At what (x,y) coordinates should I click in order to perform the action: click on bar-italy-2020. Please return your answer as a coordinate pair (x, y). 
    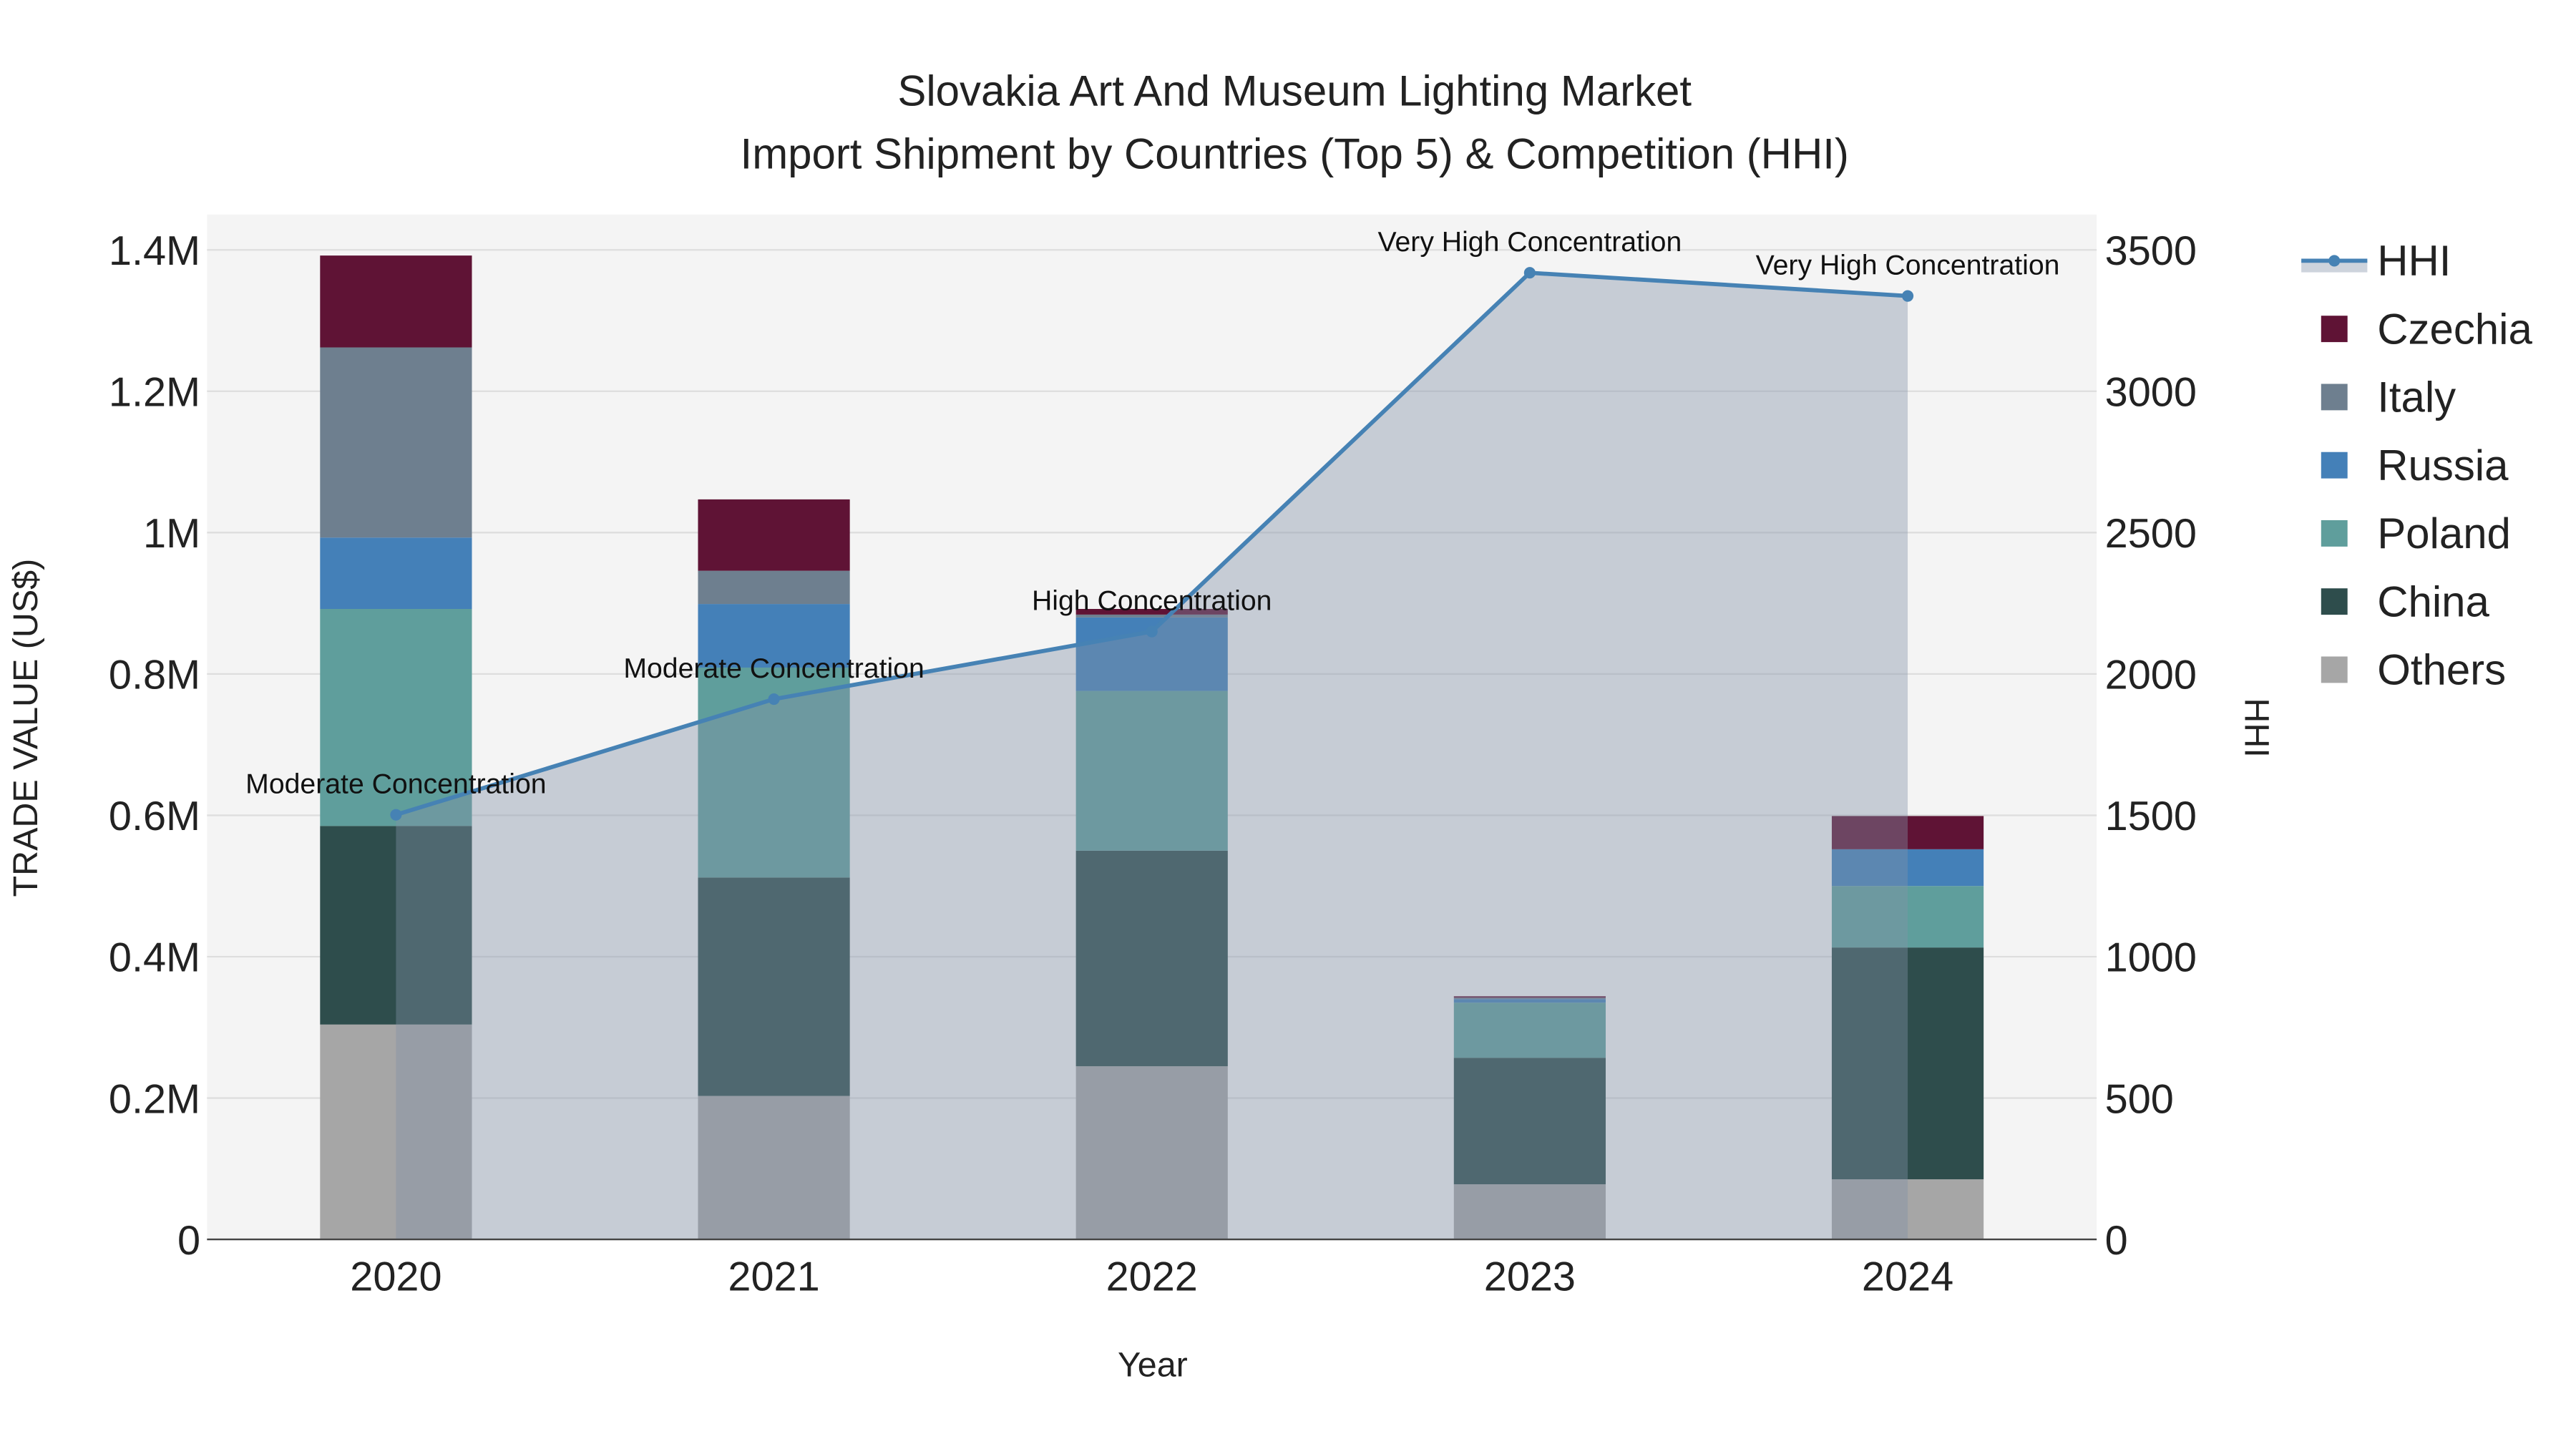
    Looking at the image, I should click on (396, 442).